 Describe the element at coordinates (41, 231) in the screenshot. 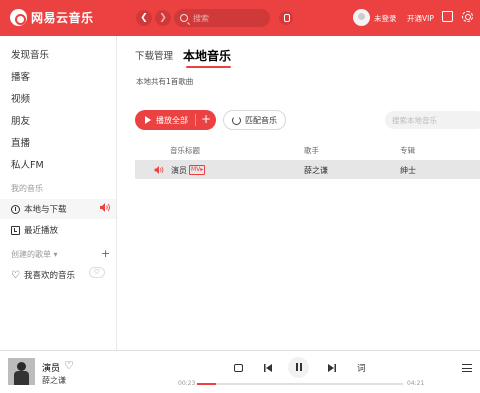

I see `sidebar-item-label: 最近播放` at that location.